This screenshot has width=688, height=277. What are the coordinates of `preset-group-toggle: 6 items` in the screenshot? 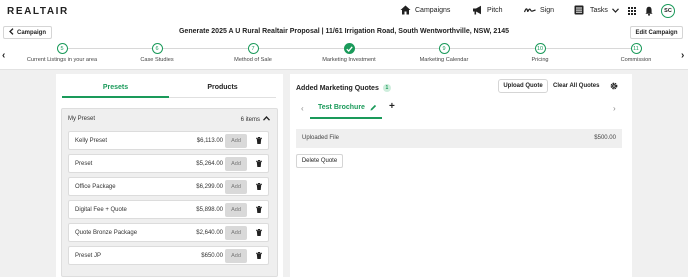 It's located at (255, 119).